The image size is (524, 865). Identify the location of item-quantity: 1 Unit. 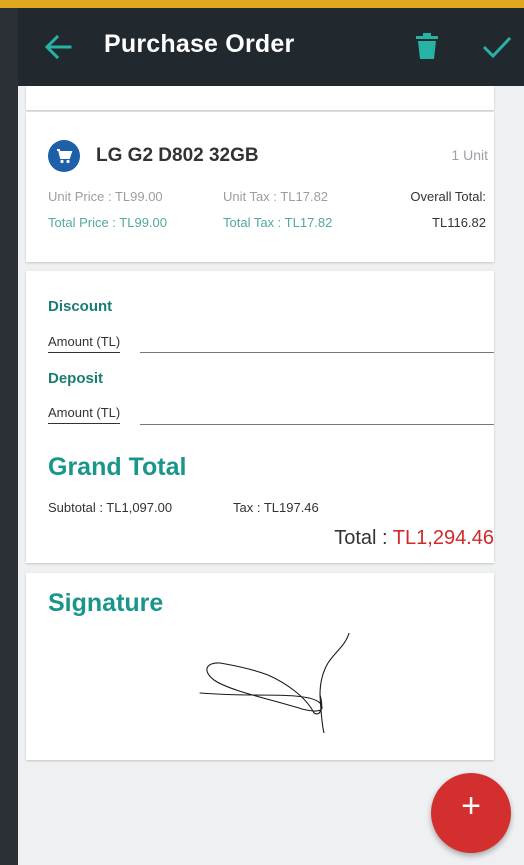
(469, 155).